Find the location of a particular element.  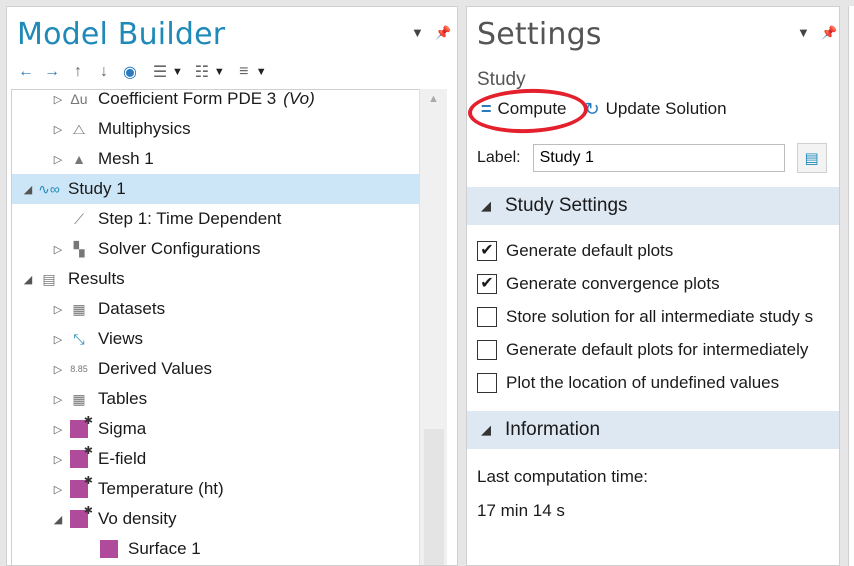

tree-row: ◢ ∿∞ Study 1 is located at coordinates (217, 189).